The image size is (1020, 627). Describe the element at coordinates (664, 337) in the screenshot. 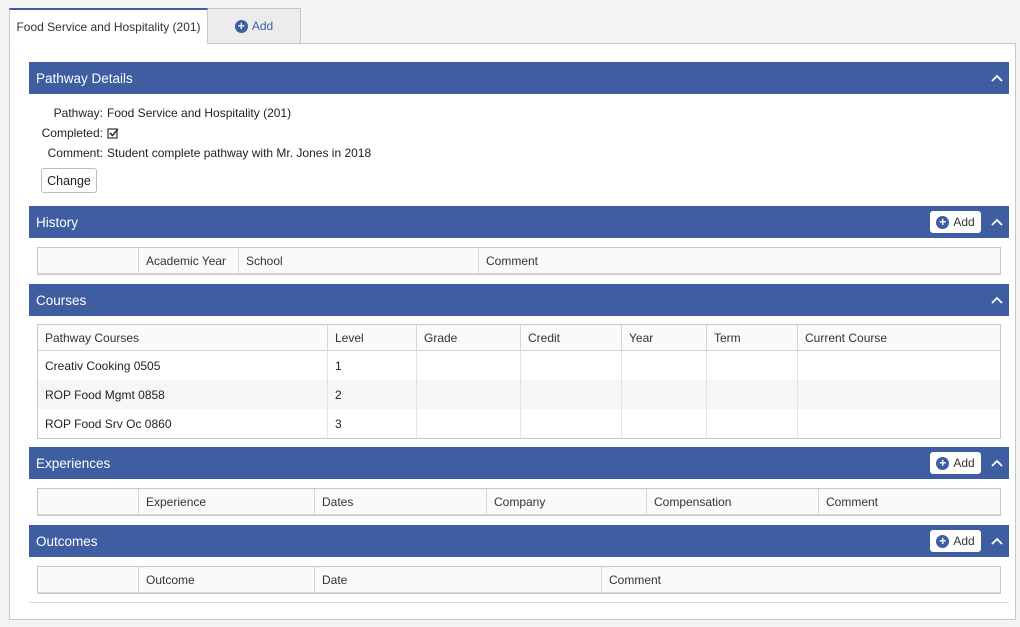

I see `column-header: Year` at that location.